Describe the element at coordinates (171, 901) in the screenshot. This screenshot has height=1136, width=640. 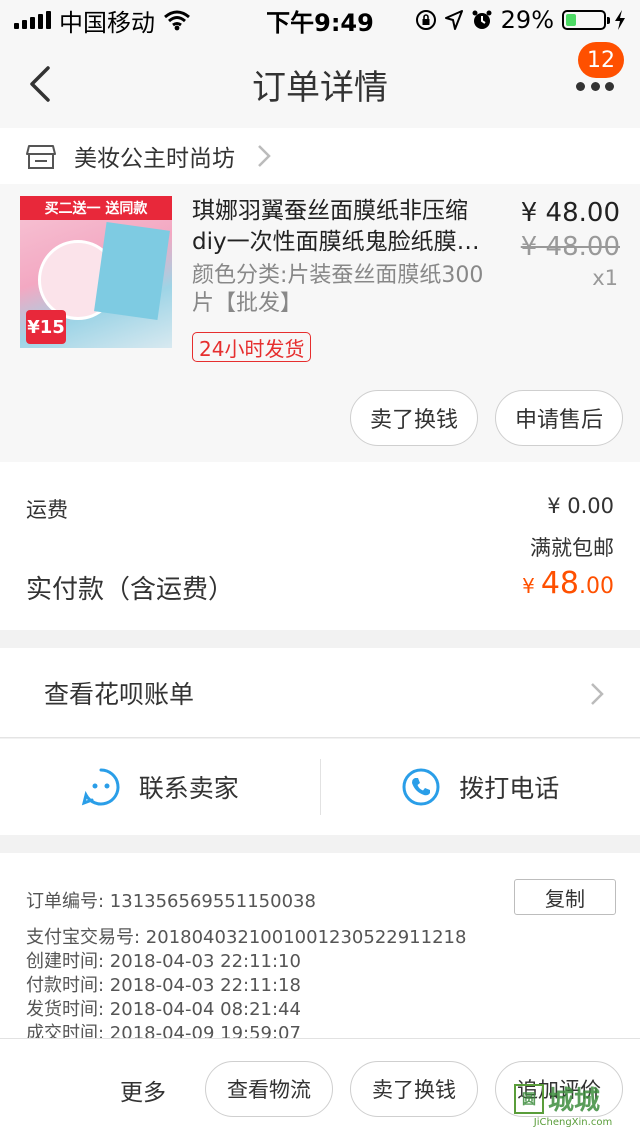
I see `order-number: 订单编号: 131356569551150038` at that location.